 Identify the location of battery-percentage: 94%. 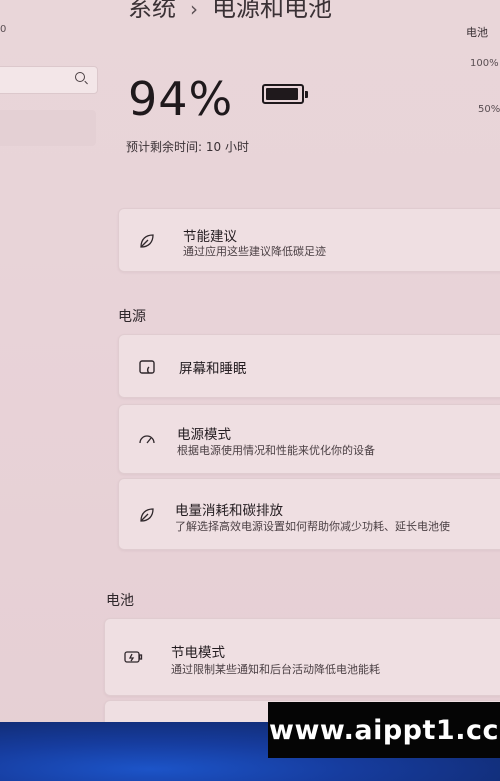
(181, 99).